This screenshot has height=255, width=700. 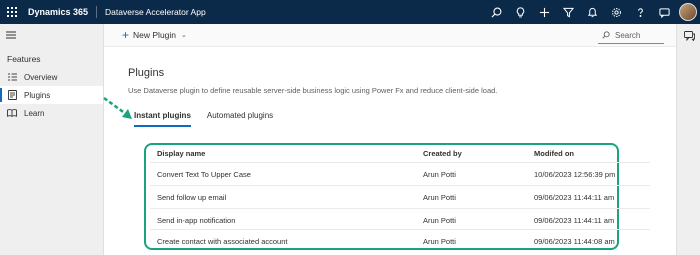 I want to click on nav-item-label: Learn, so click(x=34, y=113).